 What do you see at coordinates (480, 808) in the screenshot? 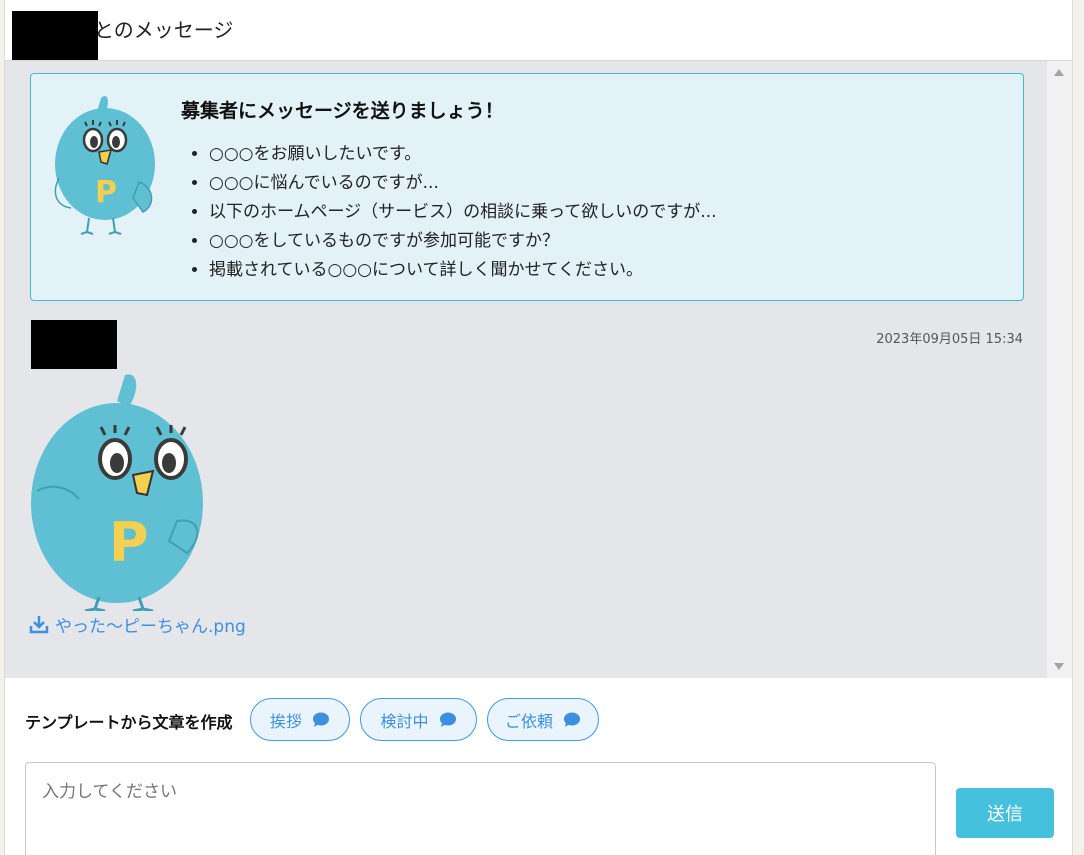
I see `message-input` at bounding box center [480, 808].